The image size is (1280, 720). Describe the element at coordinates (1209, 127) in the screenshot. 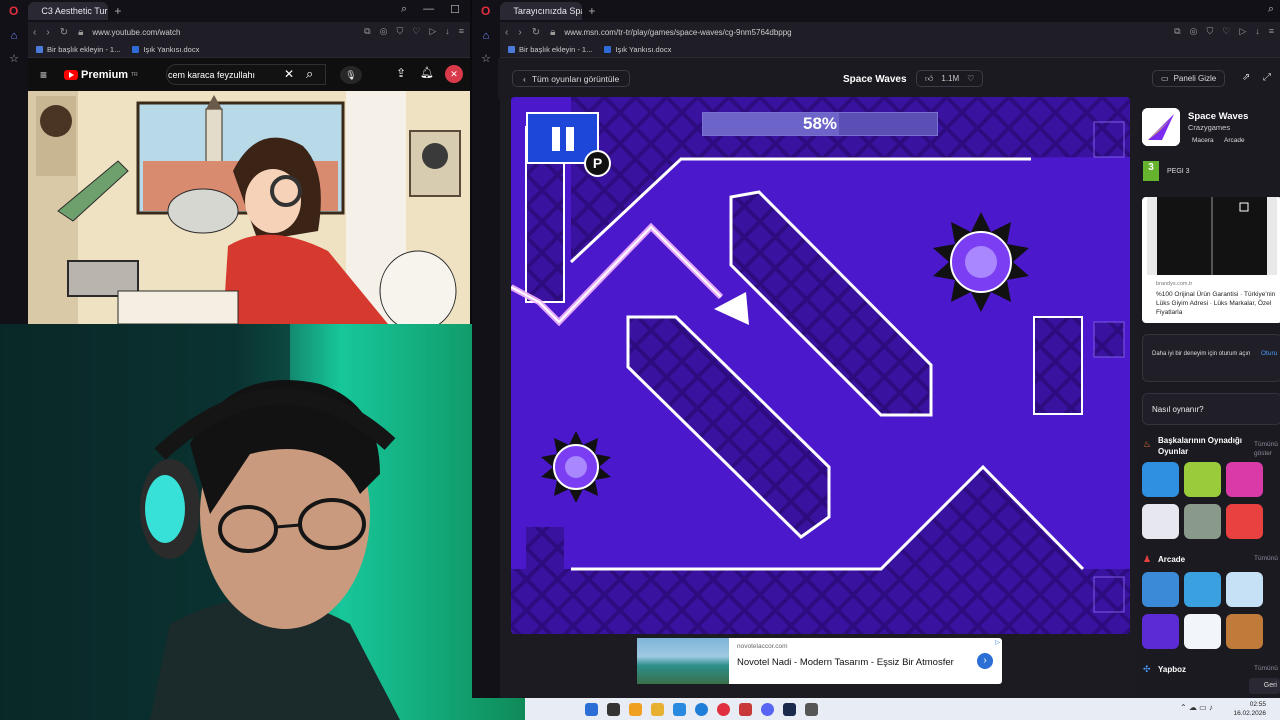

I see `panel-developer: Crazygames` at that location.